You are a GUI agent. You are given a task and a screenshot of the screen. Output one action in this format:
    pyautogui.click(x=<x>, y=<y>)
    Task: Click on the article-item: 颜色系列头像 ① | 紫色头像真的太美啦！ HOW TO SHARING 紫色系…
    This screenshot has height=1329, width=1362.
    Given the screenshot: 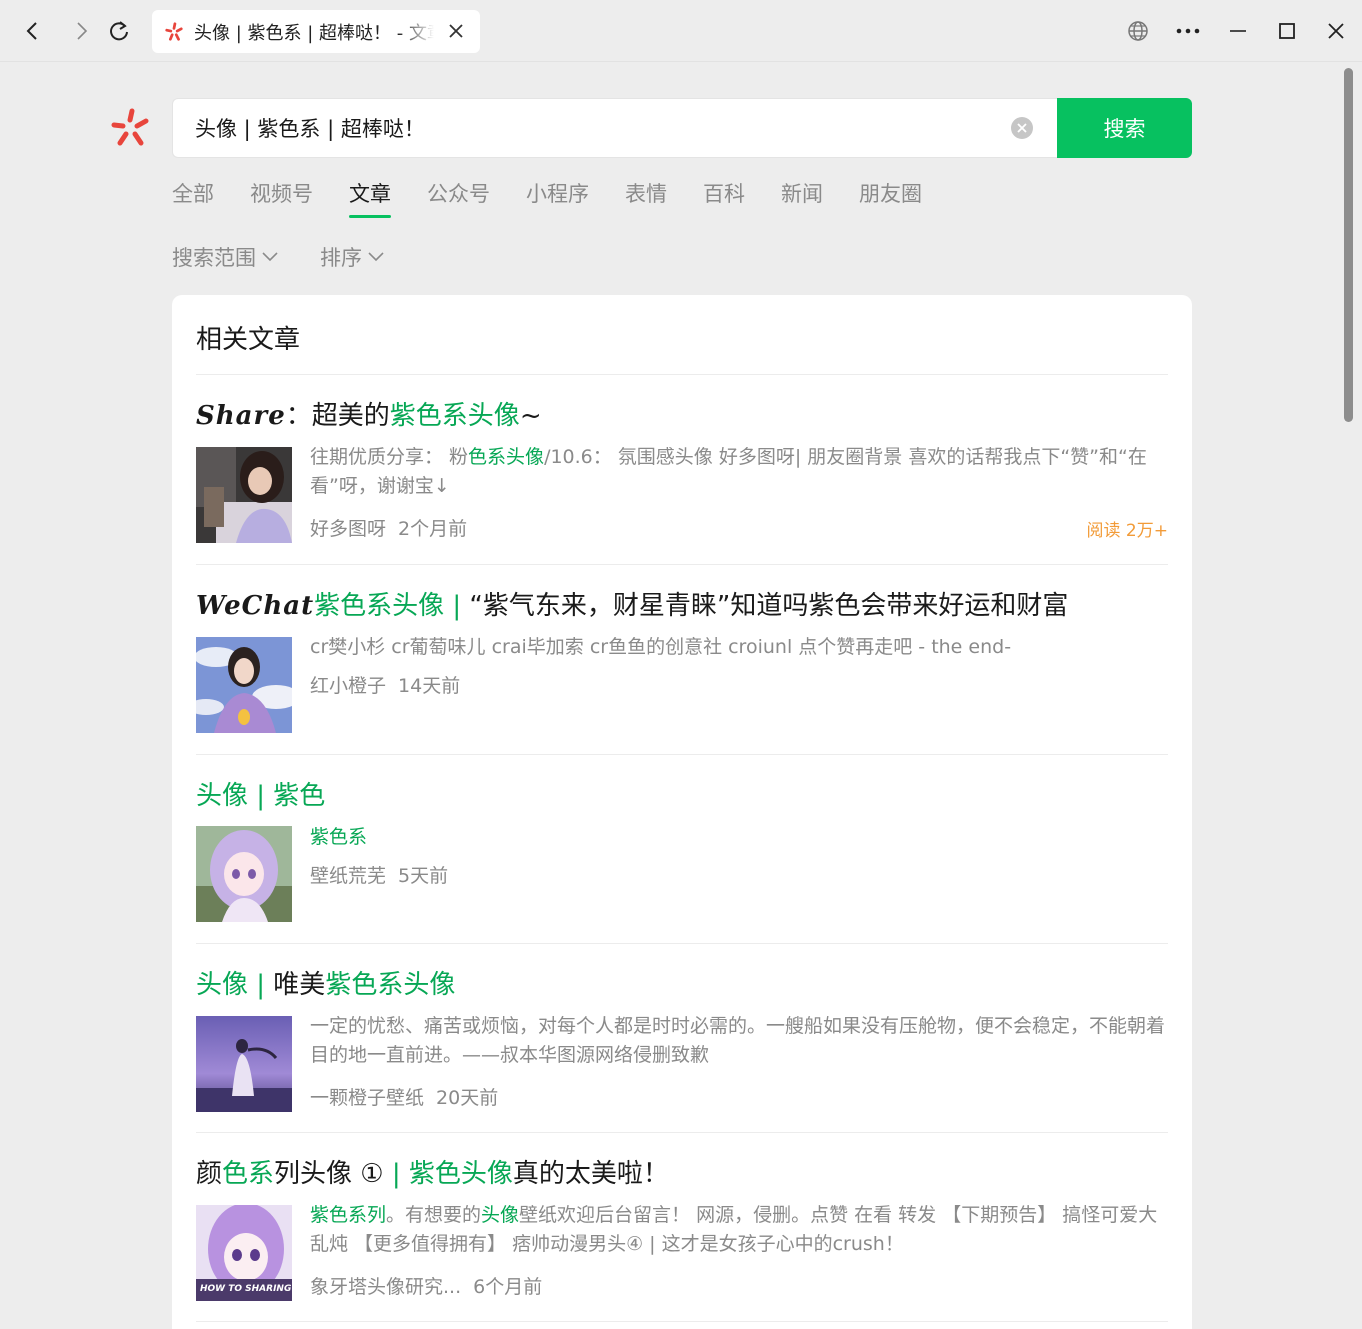 What is the action you would take?
    pyautogui.click(x=682, y=1228)
    